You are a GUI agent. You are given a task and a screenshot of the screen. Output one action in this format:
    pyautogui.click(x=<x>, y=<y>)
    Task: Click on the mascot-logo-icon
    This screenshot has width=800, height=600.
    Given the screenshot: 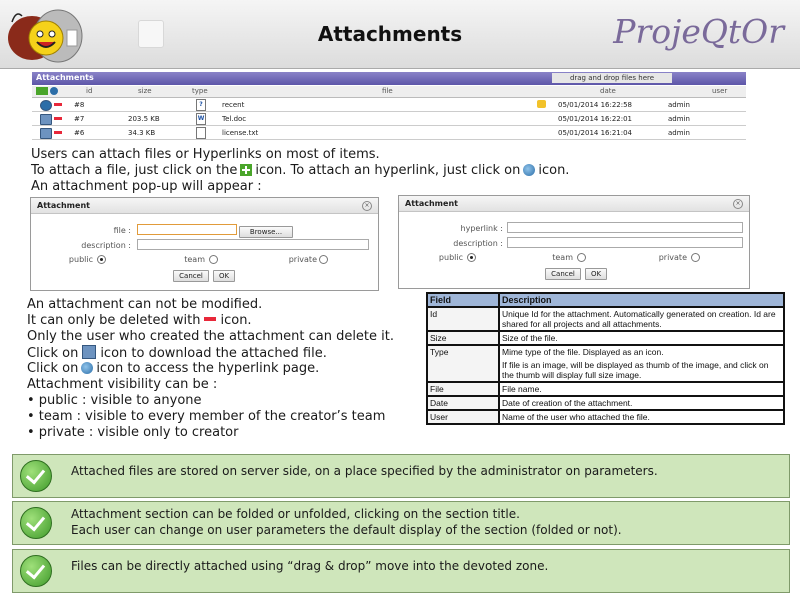 What is the action you would take?
    pyautogui.click(x=51, y=35)
    